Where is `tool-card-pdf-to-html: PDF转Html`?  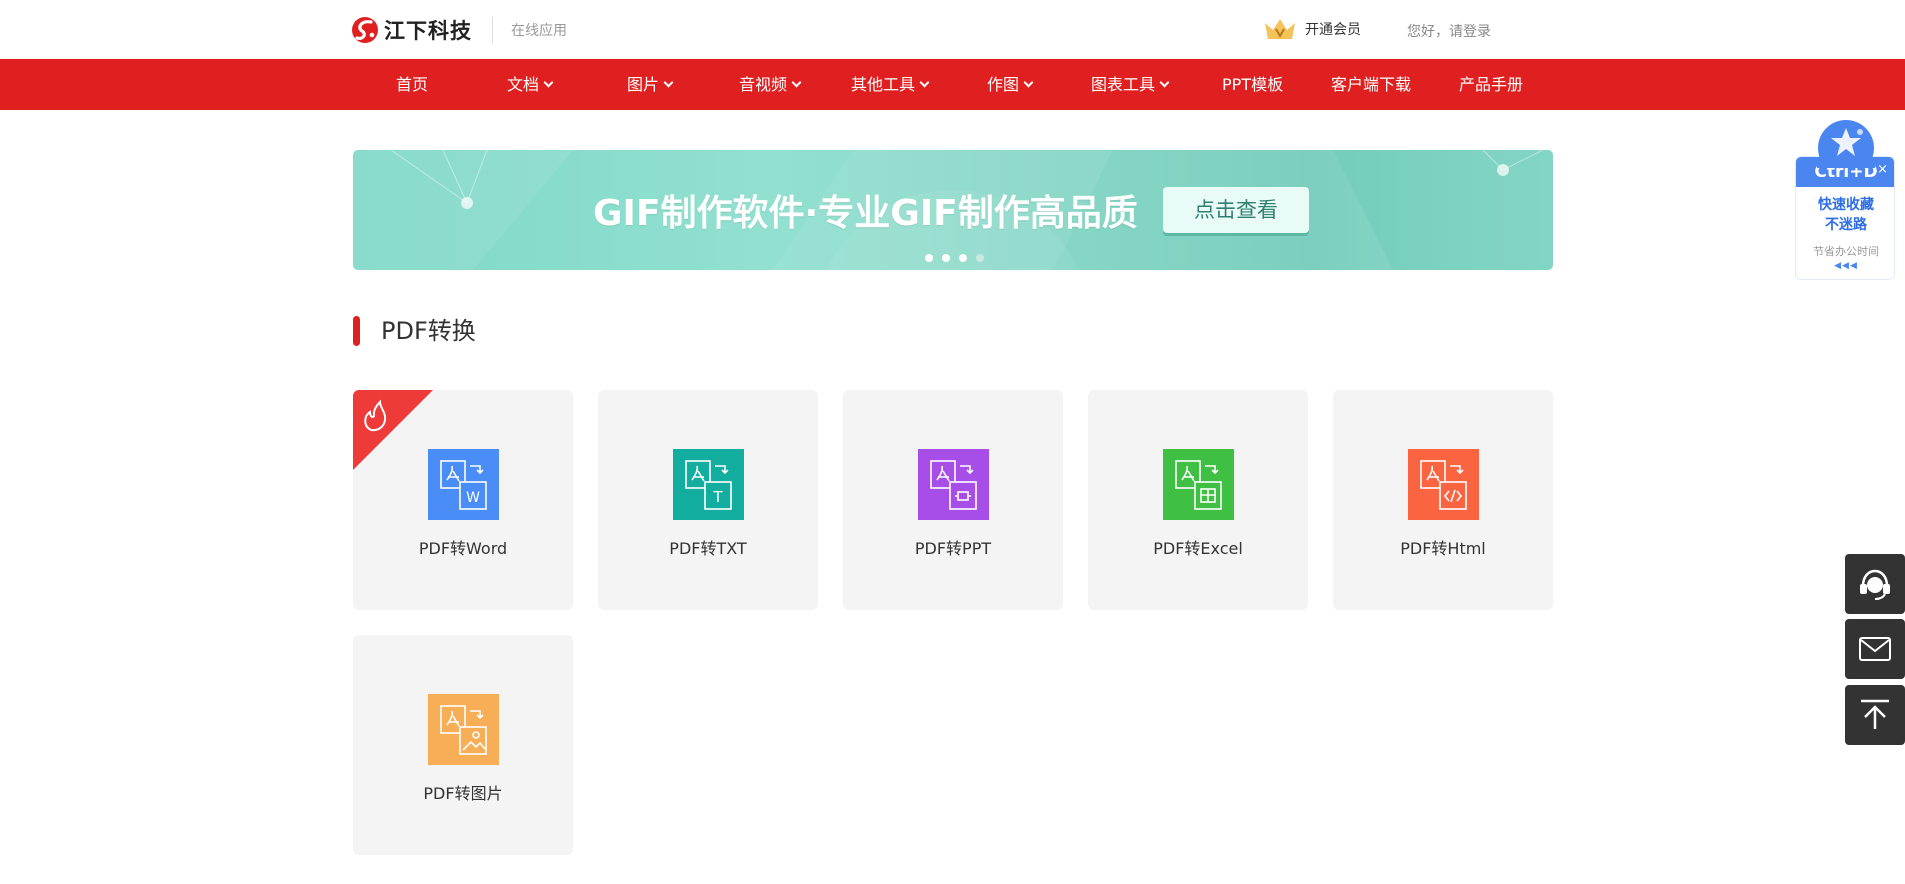 tool-card-pdf-to-html: PDF转Html is located at coordinates (1443, 500).